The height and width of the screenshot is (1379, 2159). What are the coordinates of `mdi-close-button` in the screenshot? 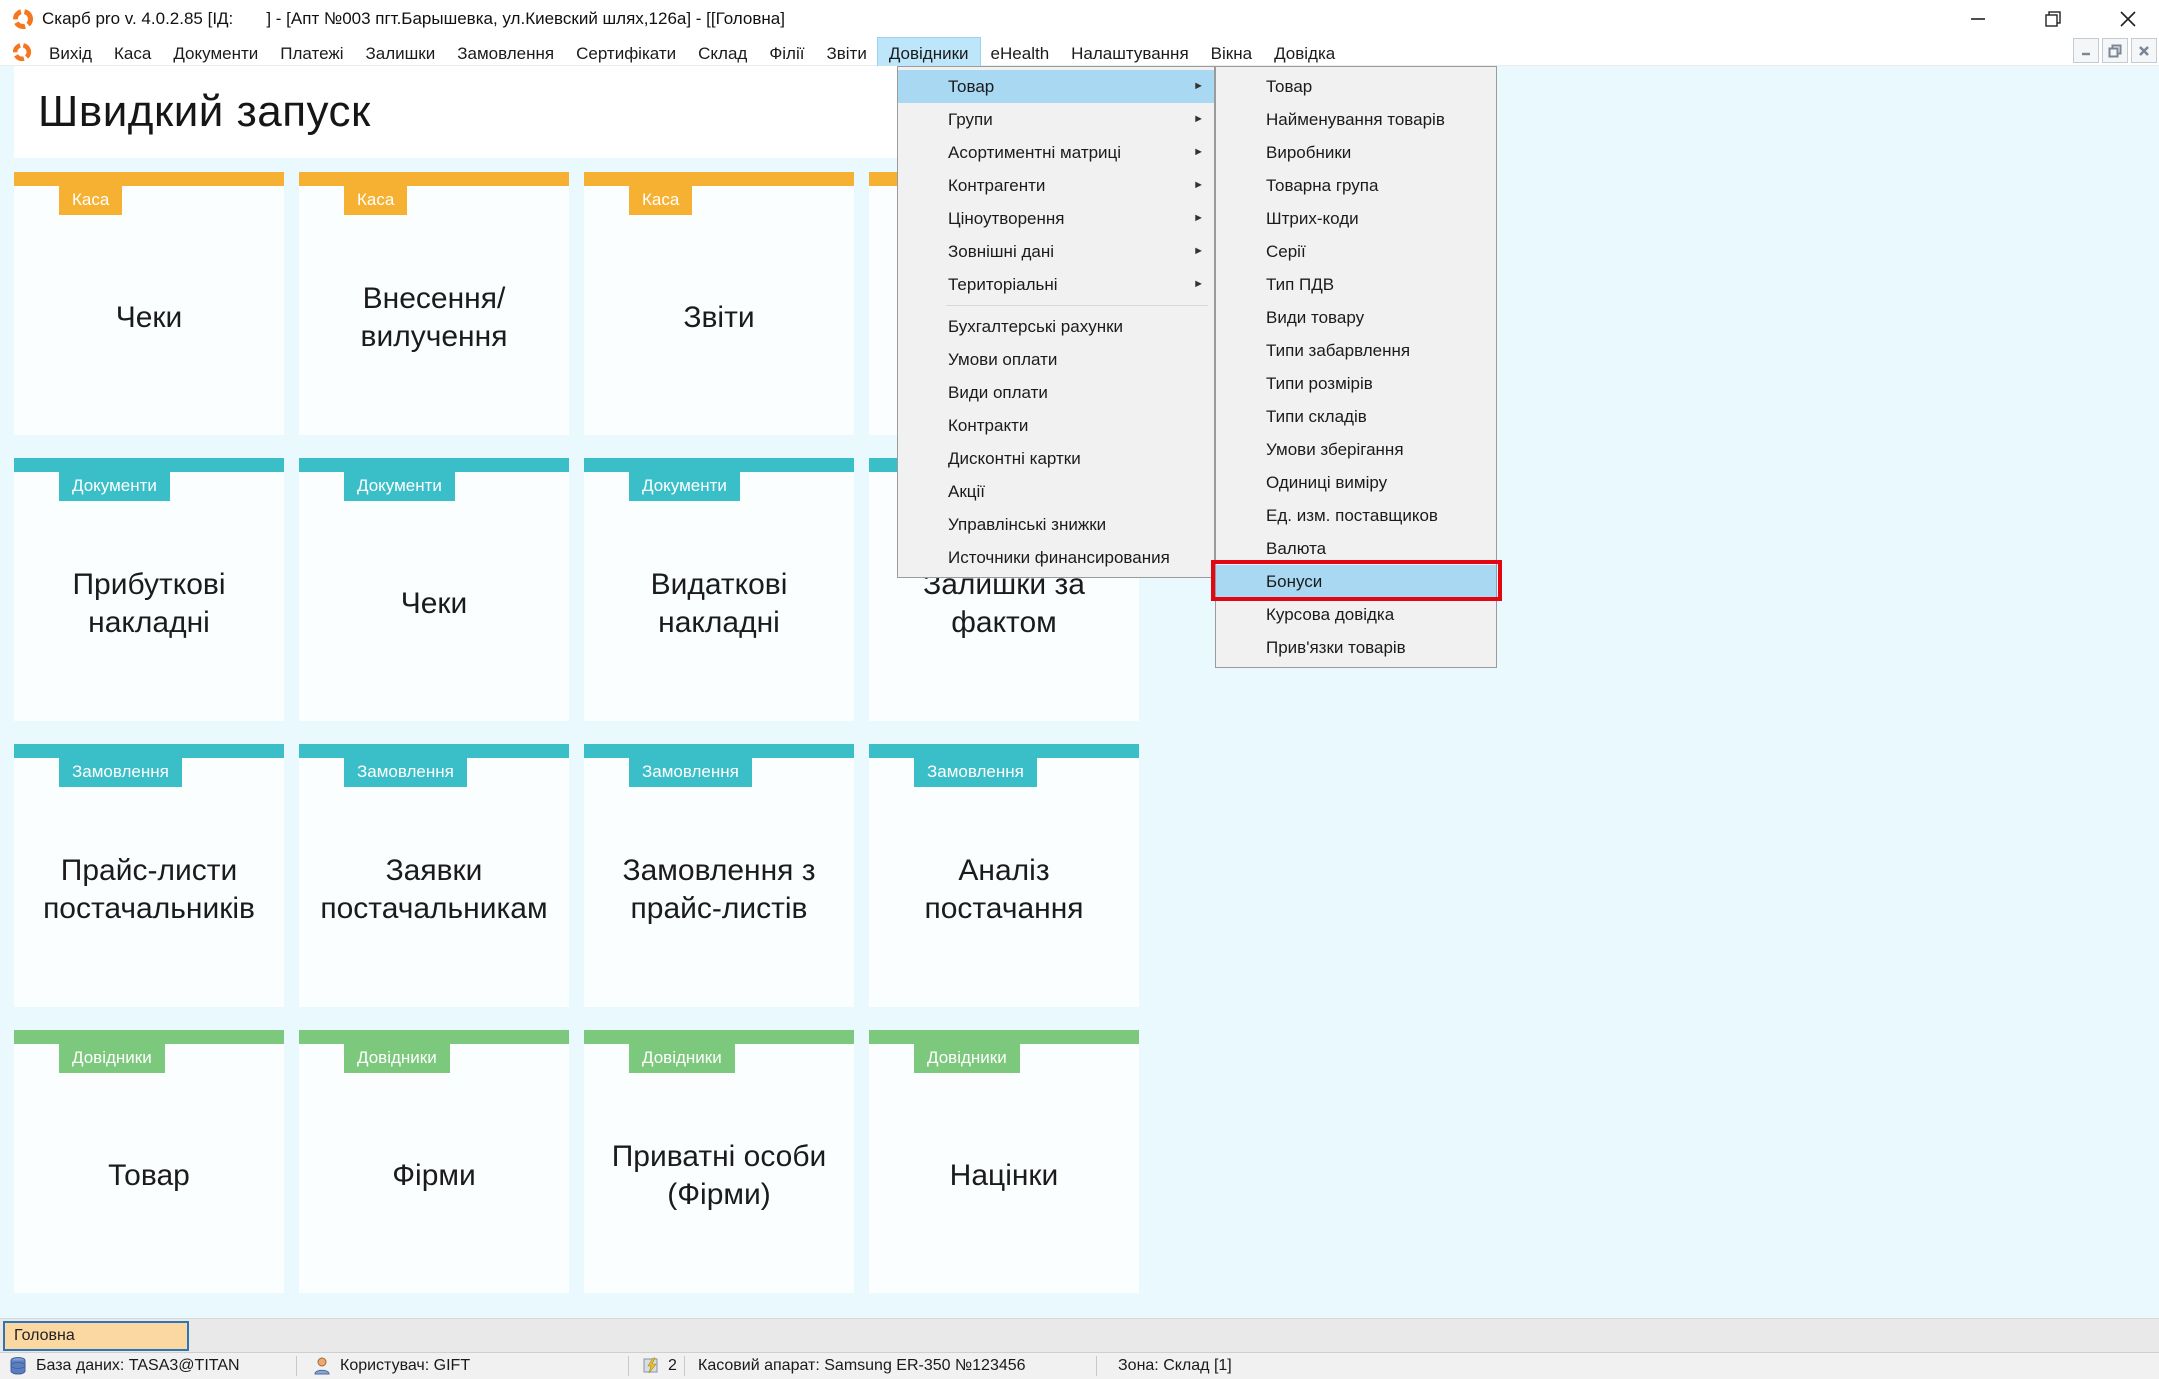 It's located at (2144, 50).